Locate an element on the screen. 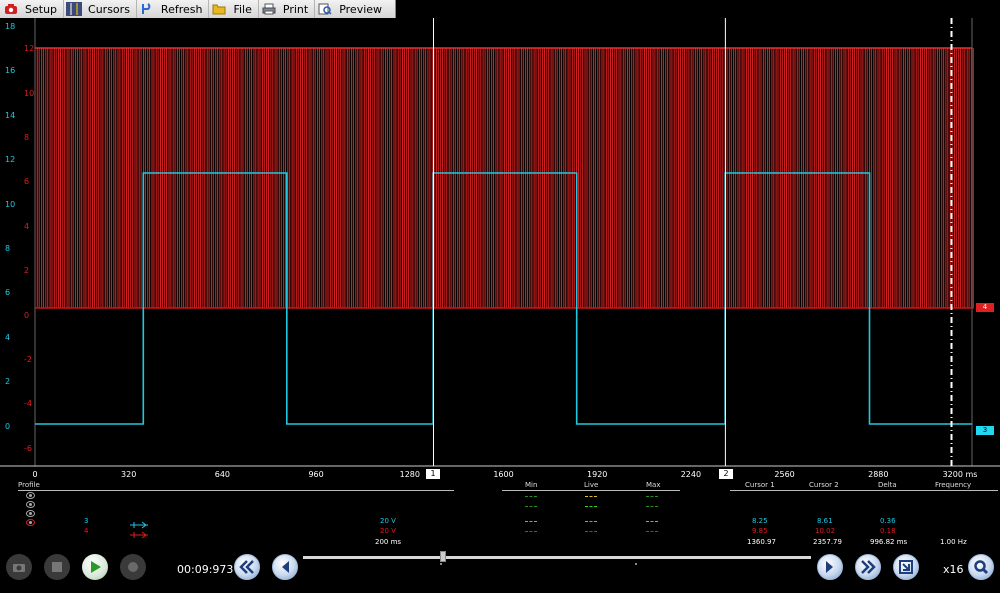 Image resolution: width=1000 pixels, height=593 pixels. ch3-min-dash is located at coordinates (531, 521).